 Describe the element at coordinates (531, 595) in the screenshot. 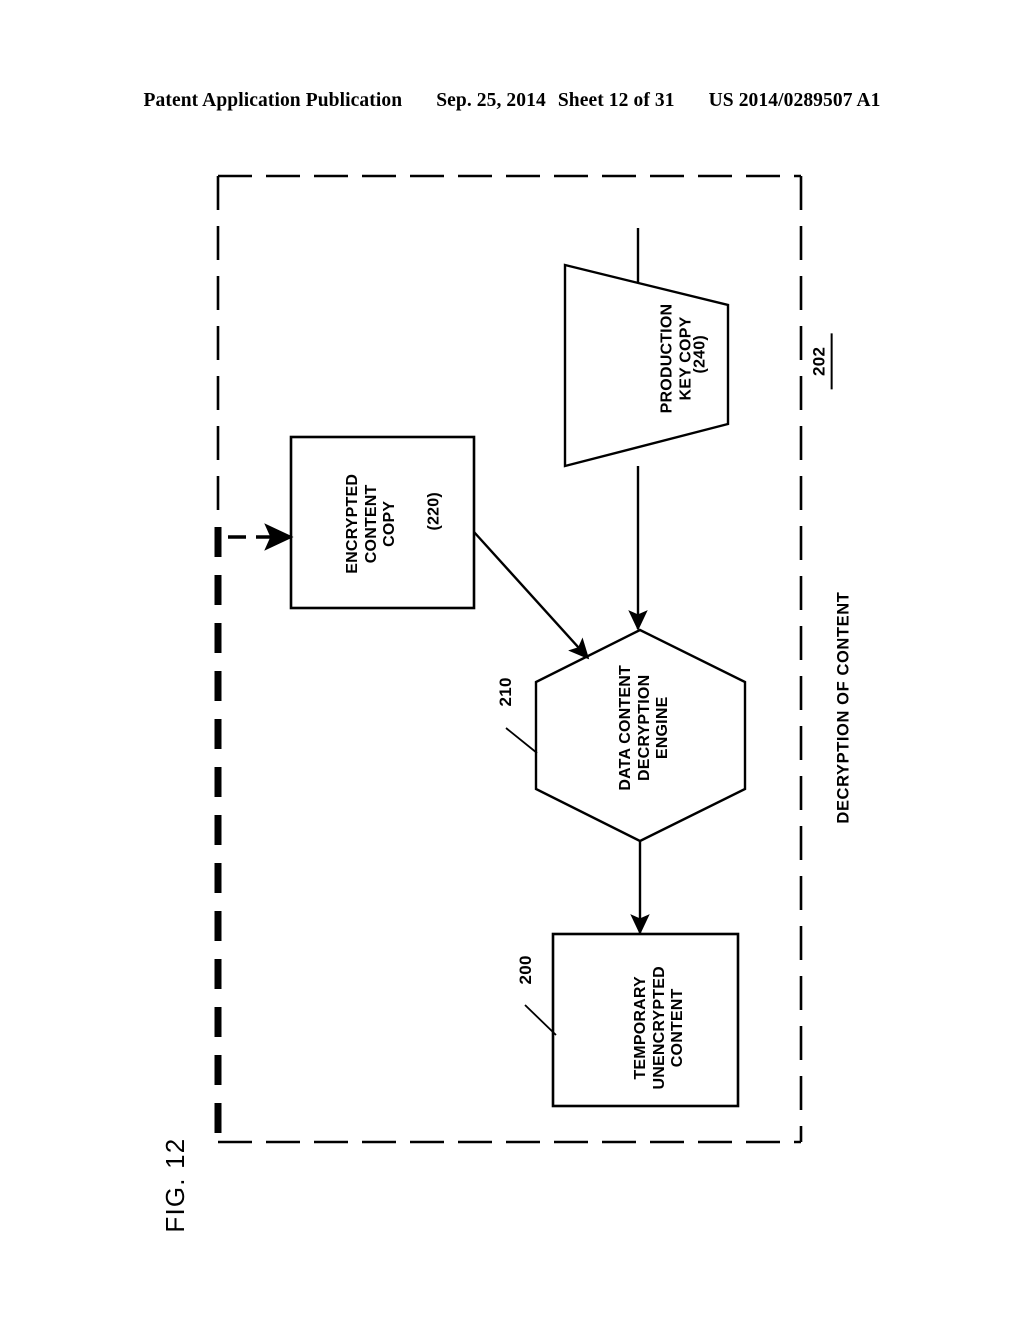

I see `arrow-content-to-engine` at that location.